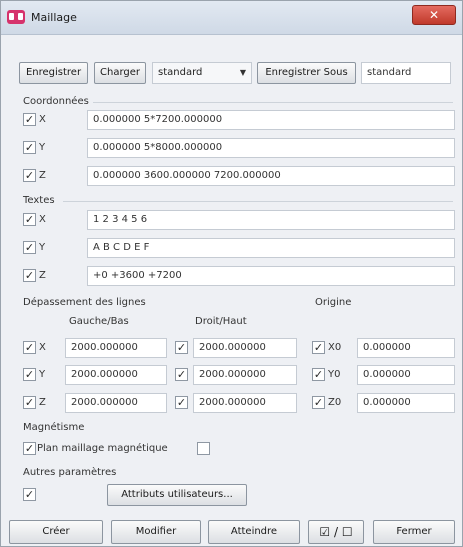 The width and height of the screenshot is (463, 547). Describe the element at coordinates (306, 73) in the screenshot. I see `save-as-button: Enregistrer Sous` at that location.